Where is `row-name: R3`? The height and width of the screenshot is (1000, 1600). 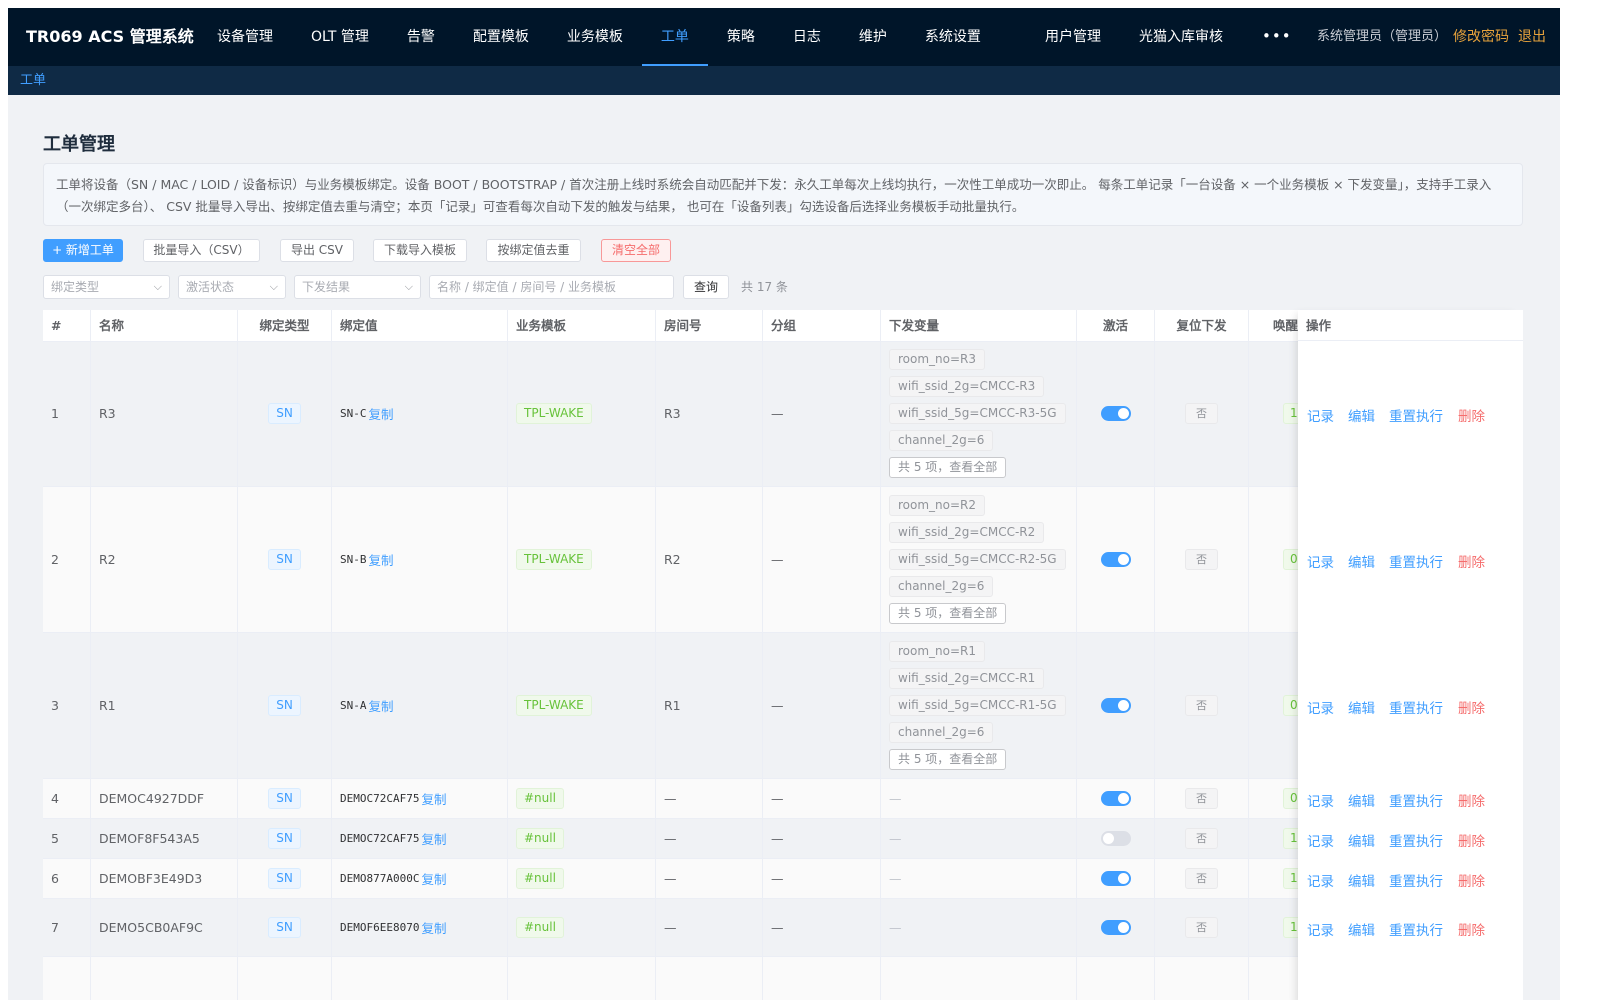
row-name: R3 is located at coordinates (164, 413).